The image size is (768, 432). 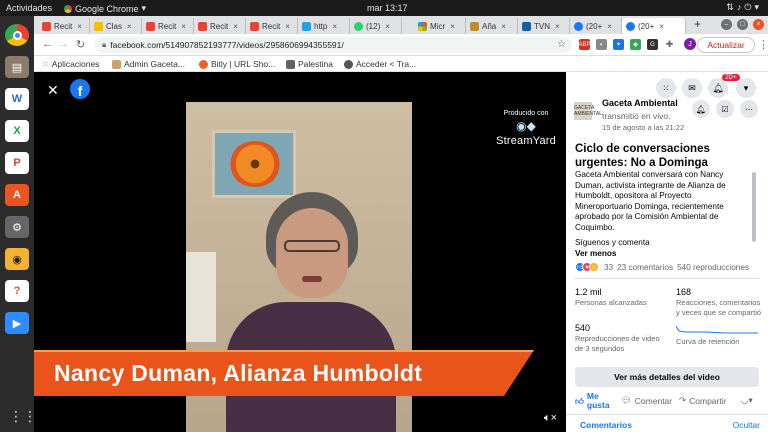 I want to click on account-chevron-icon: ▾, so click(x=746, y=88).